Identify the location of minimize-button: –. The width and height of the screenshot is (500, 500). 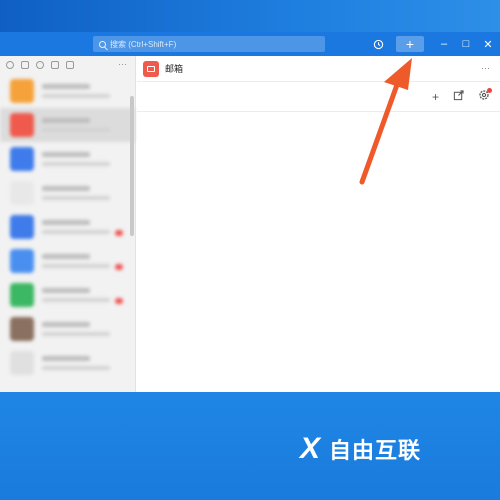
(444, 44).